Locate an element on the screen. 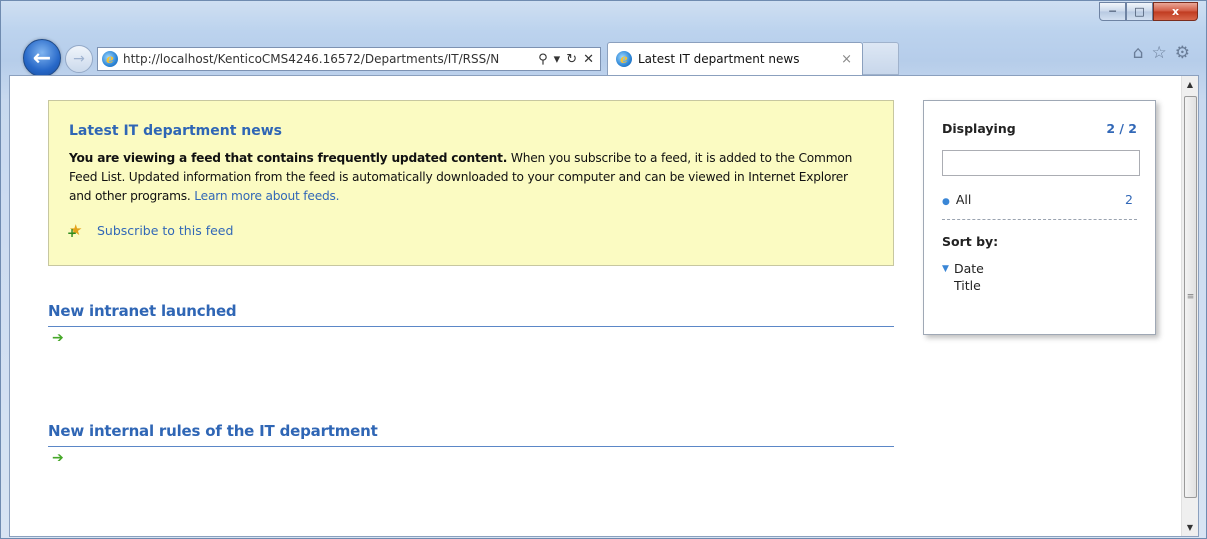  favorites-star-icon: ☆ is located at coordinates (1159, 53).